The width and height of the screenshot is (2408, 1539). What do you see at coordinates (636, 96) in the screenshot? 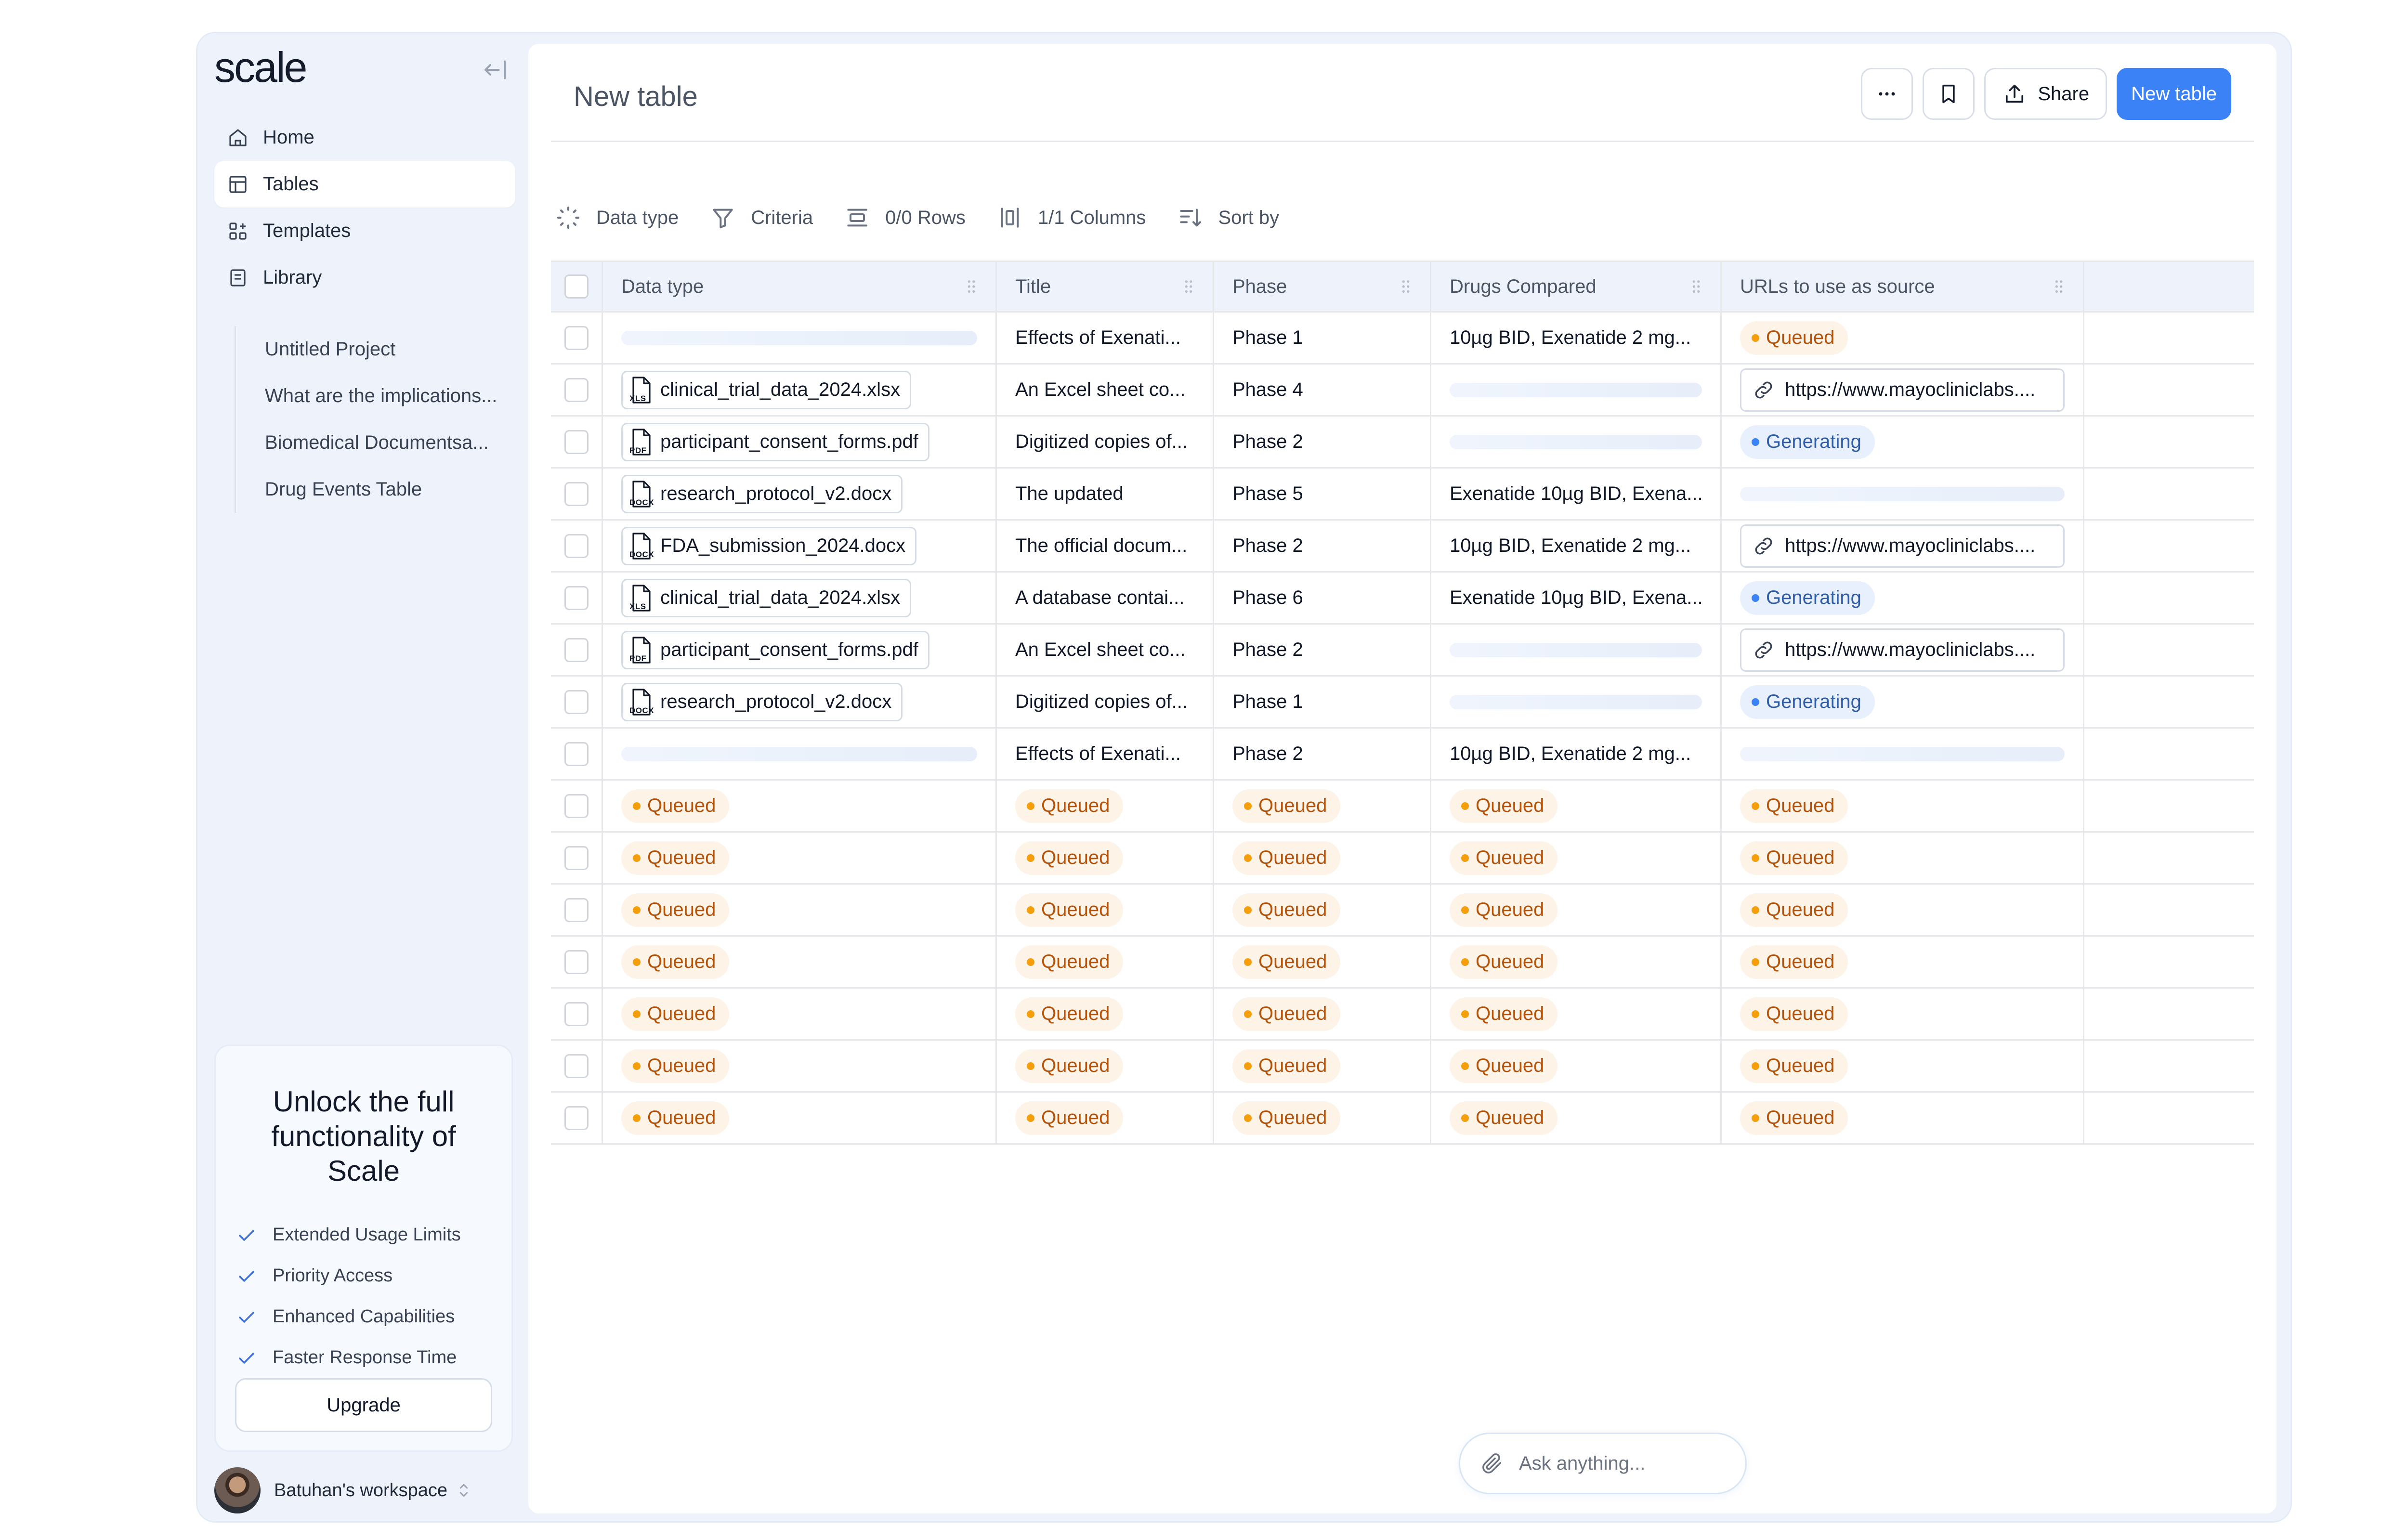
I see `page-title: New table` at bounding box center [636, 96].